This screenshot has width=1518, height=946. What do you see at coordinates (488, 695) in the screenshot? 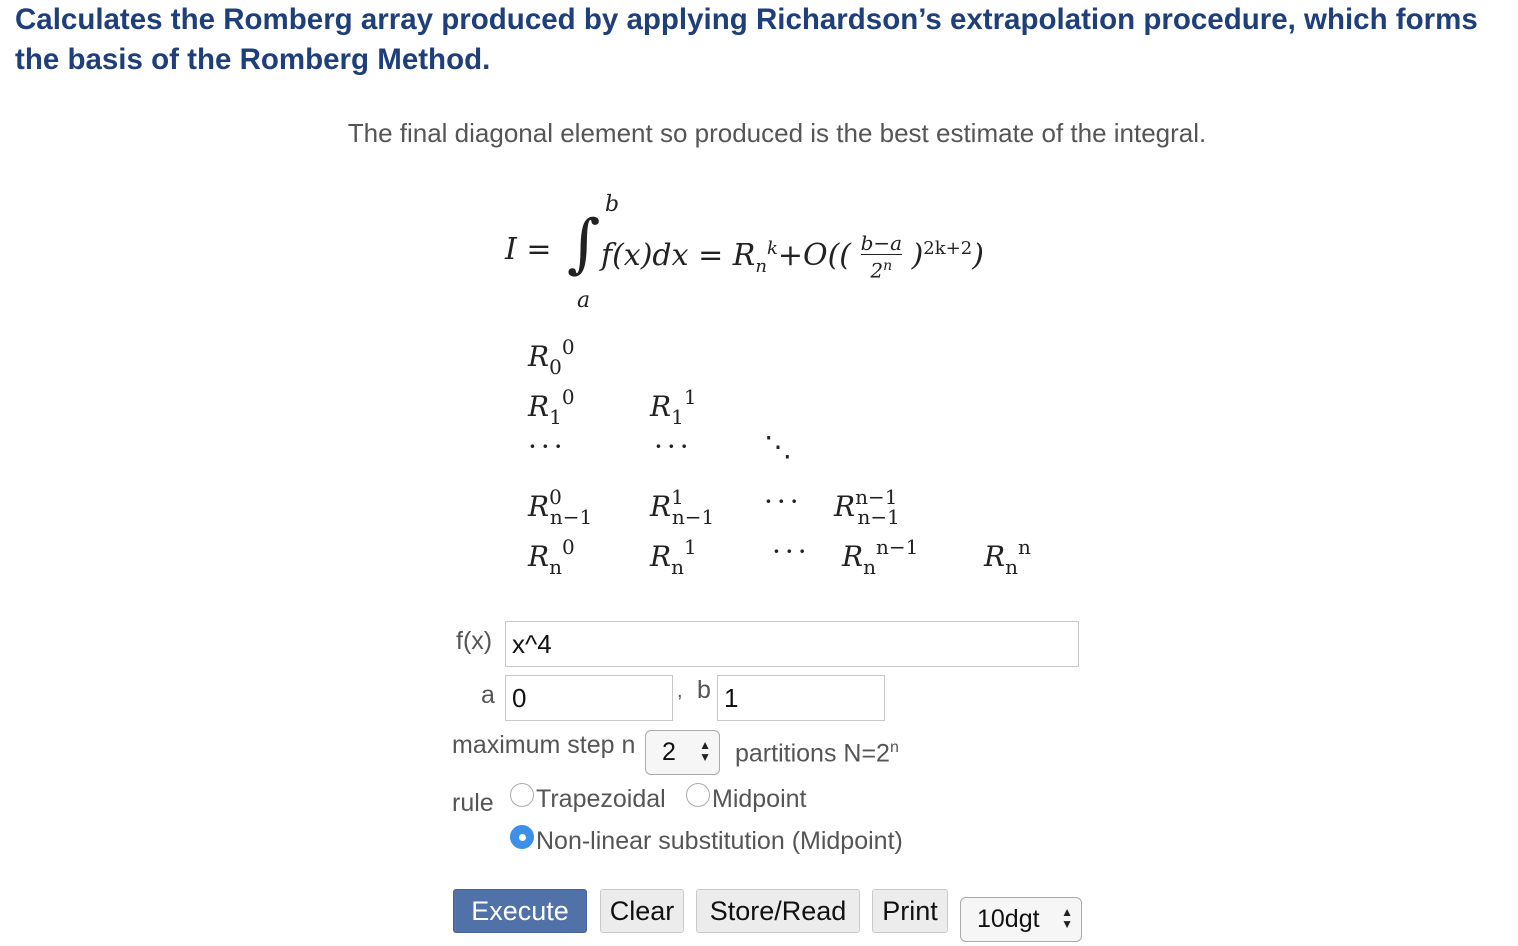
I see `a-label: a` at bounding box center [488, 695].